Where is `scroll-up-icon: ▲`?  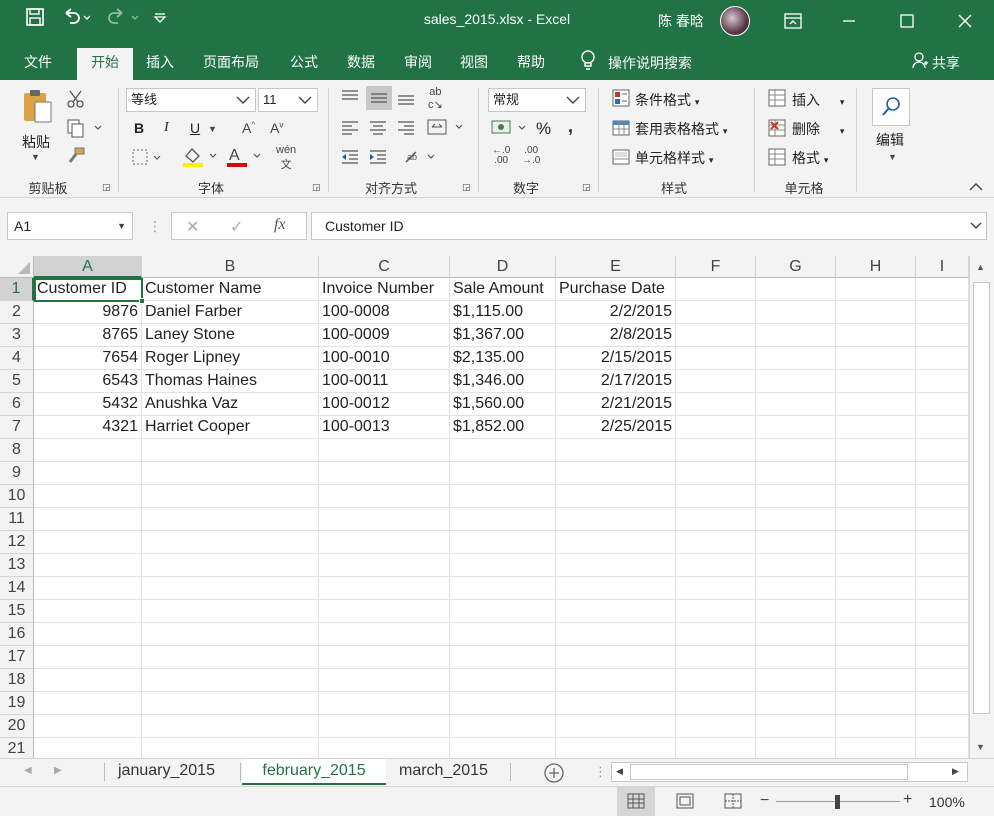
scroll-up-icon: ▲ is located at coordinates (980, 267).